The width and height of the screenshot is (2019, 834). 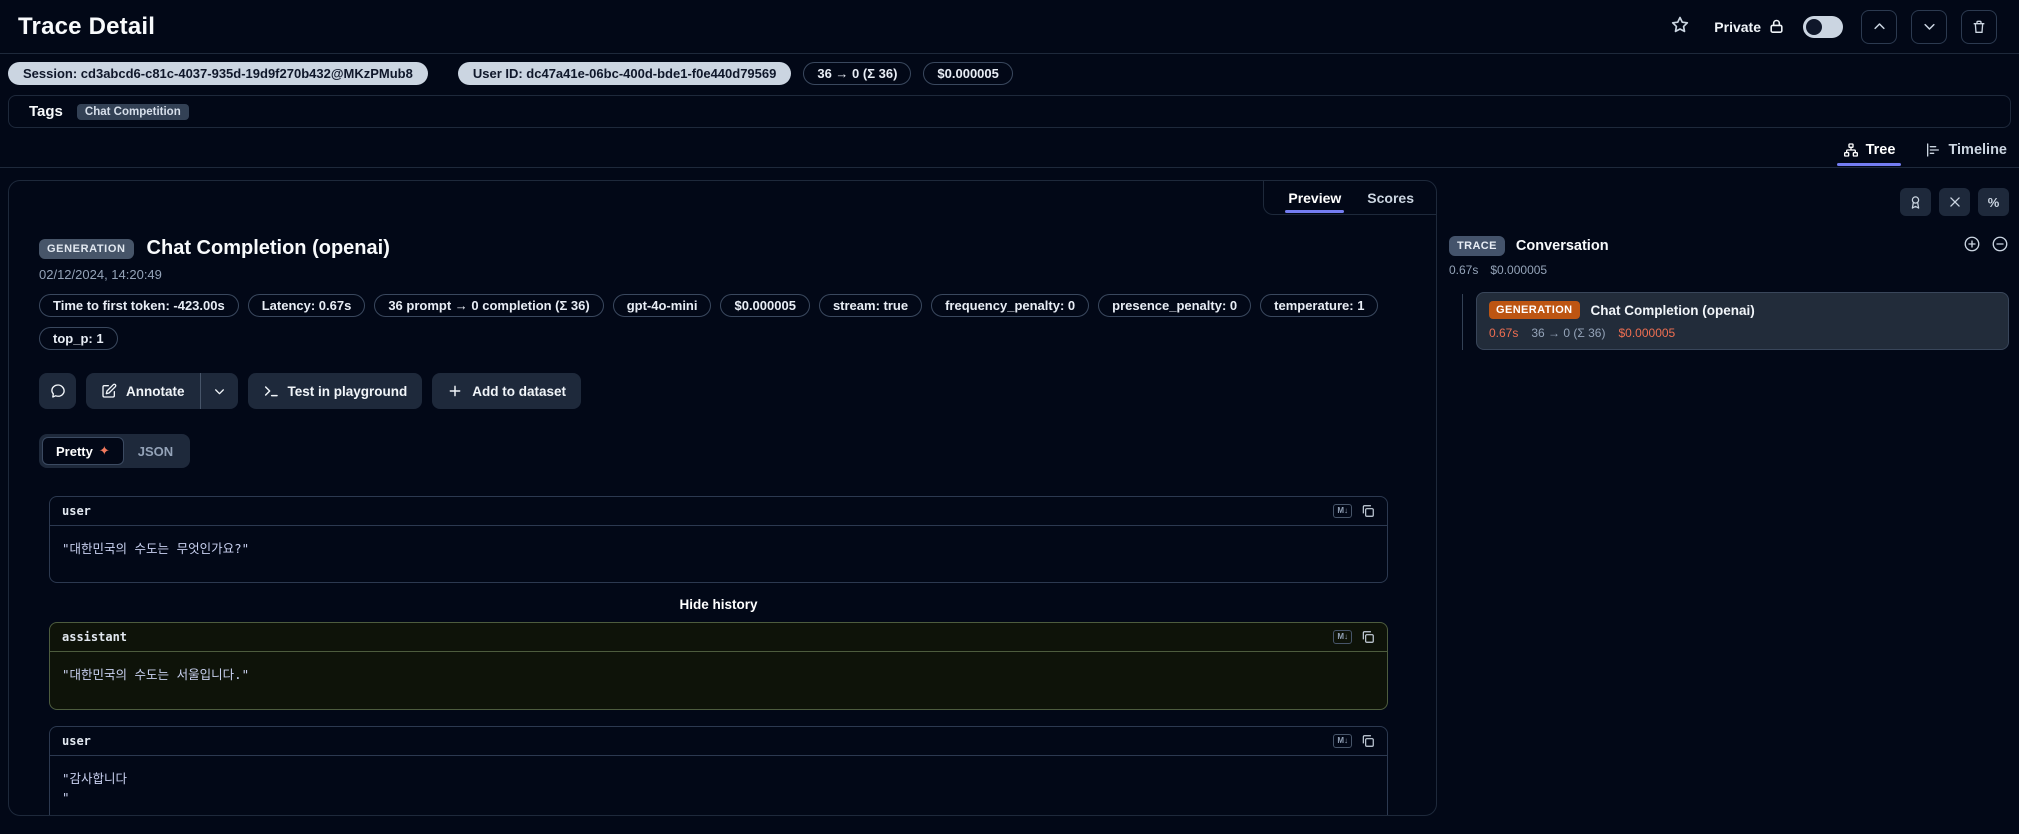 What do you see at coordinates (156, 675) in the screenshot?
I see `message-content: "대한민국의 수도는 서울입니다."` at bounding box center [156, 675].